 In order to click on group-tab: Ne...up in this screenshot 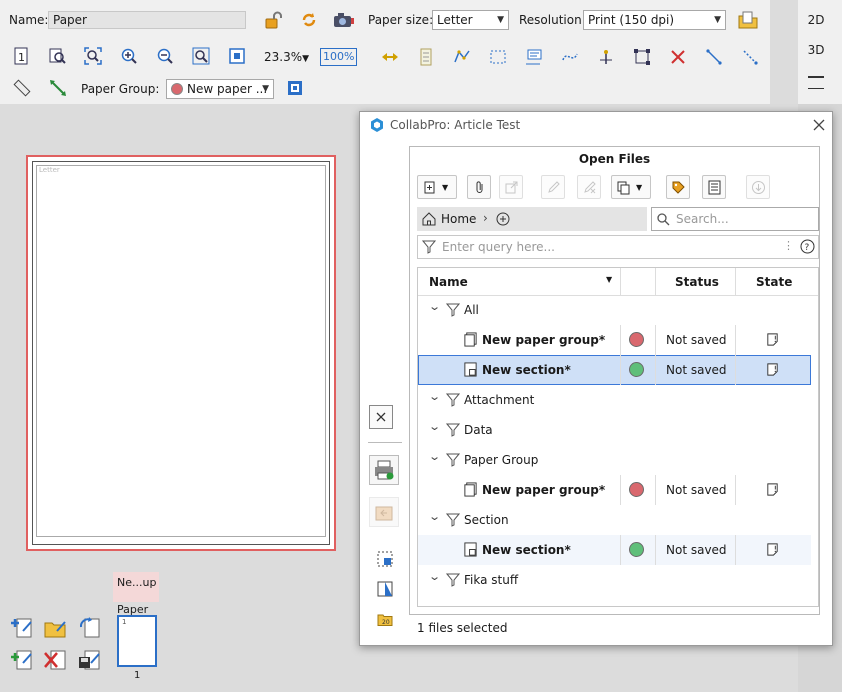, I will do `click(136, 587)`.